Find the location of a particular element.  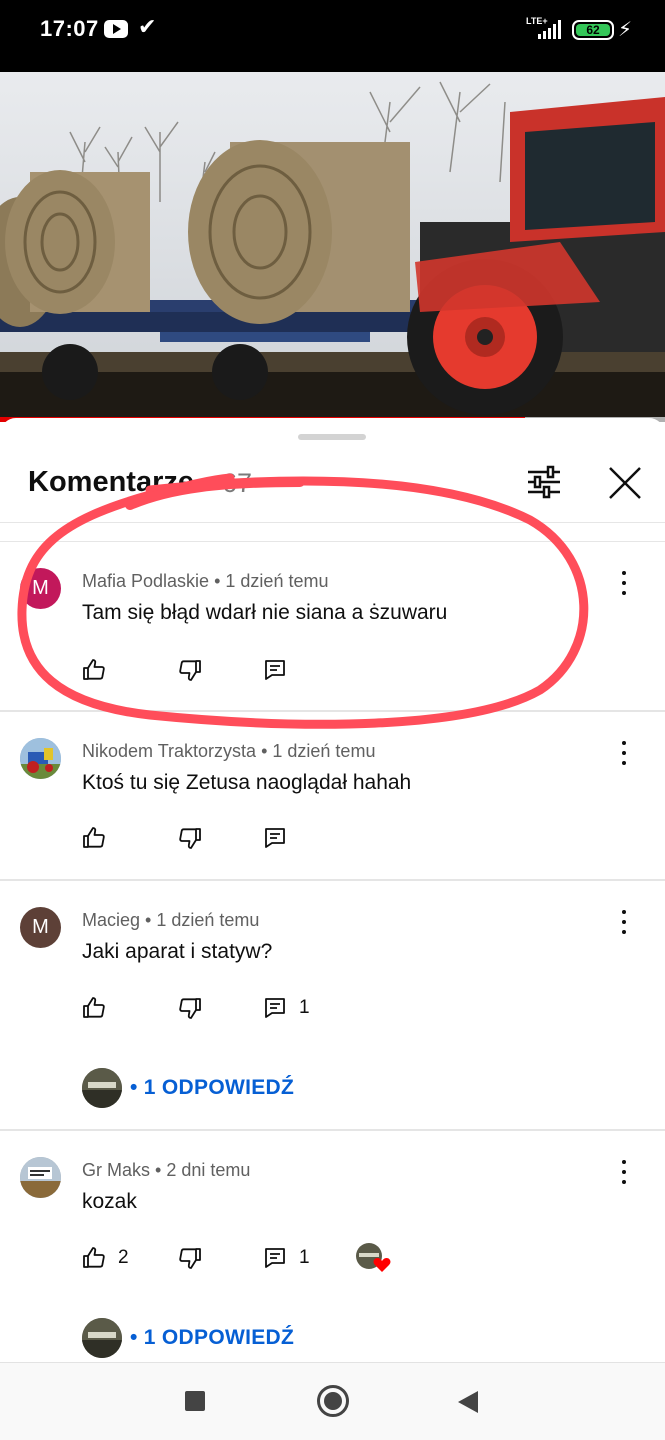

comment-text: Tam się błąd wdarł nie siana a ṡzuwaru is located at coordinates (265, 612).